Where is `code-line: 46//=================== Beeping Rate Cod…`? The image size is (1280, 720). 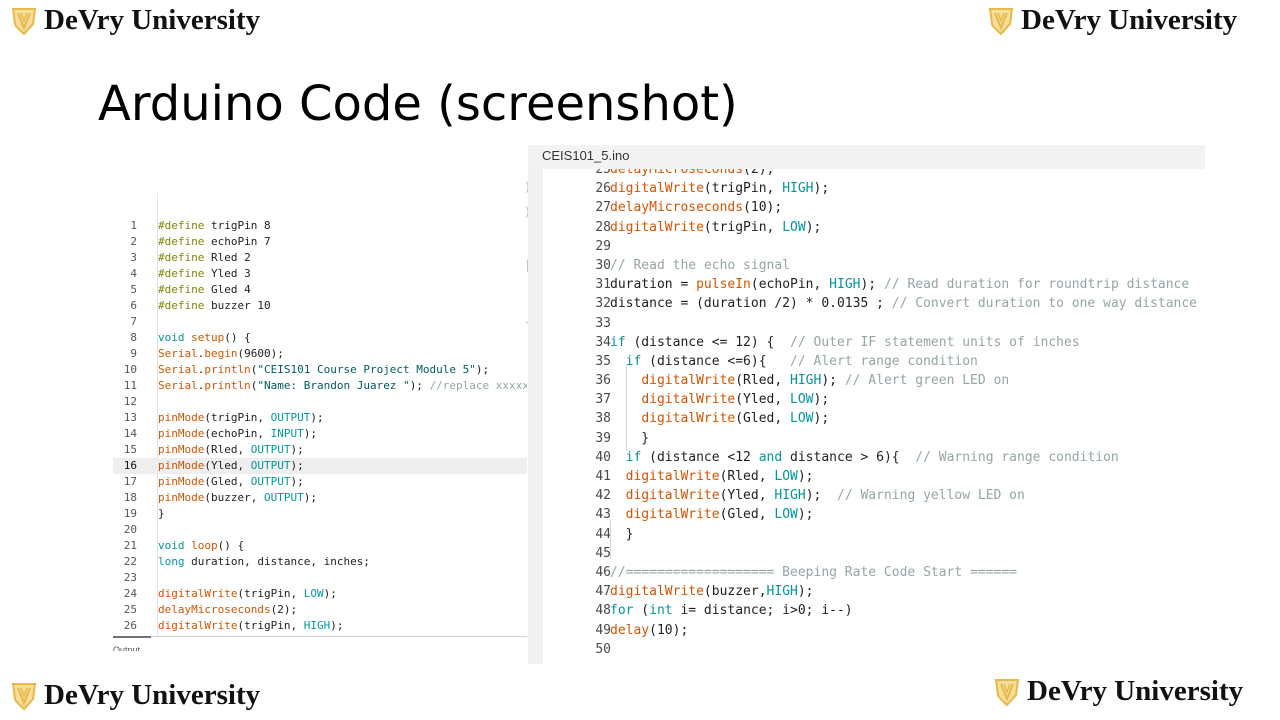 code-line: 46//=================== Beeping Rate Cod… is located at coordinates (866, 572).